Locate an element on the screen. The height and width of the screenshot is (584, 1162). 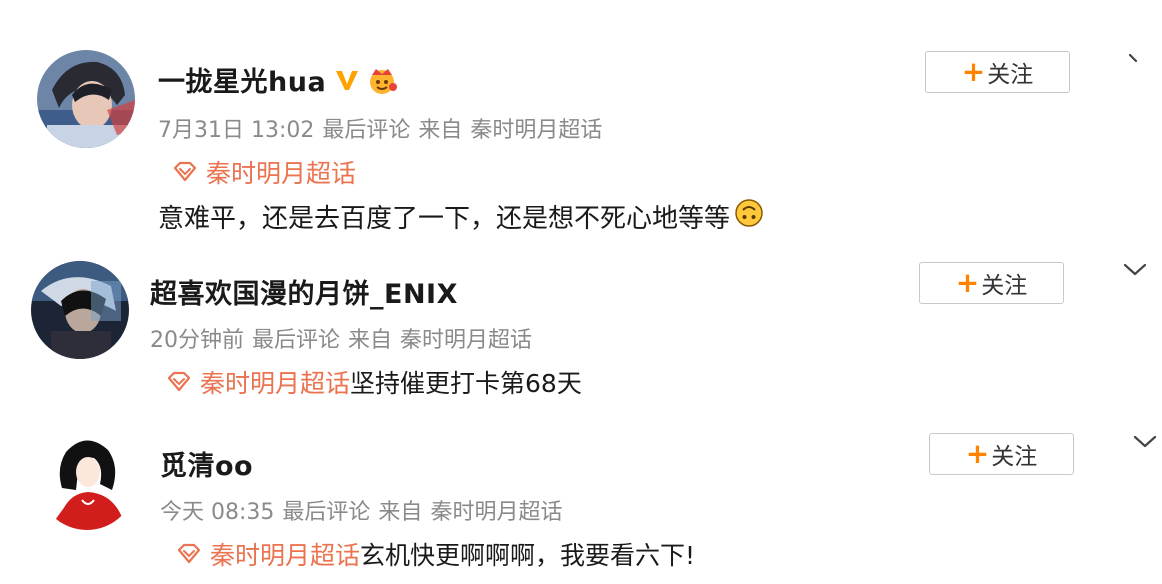
post-content-text: 意难平，还是去百度了一下，还是想不死心地等等 is located at coordinates (444, 219).